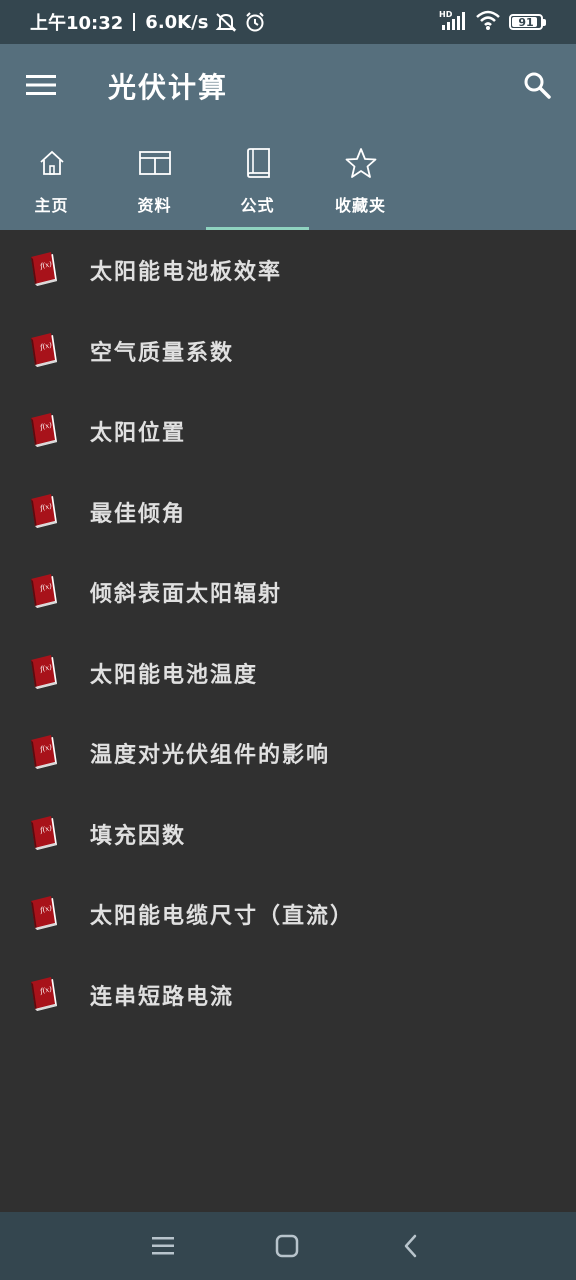  I want to click on battery-icon: 91, so click(527, 22).